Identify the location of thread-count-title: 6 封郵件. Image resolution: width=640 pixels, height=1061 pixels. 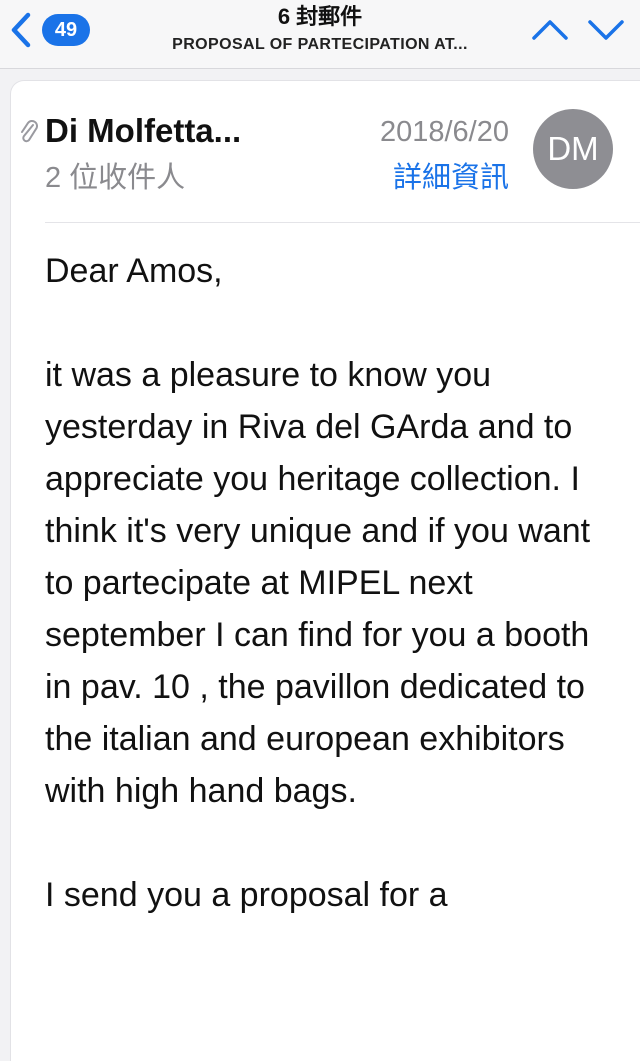
(320, 16).